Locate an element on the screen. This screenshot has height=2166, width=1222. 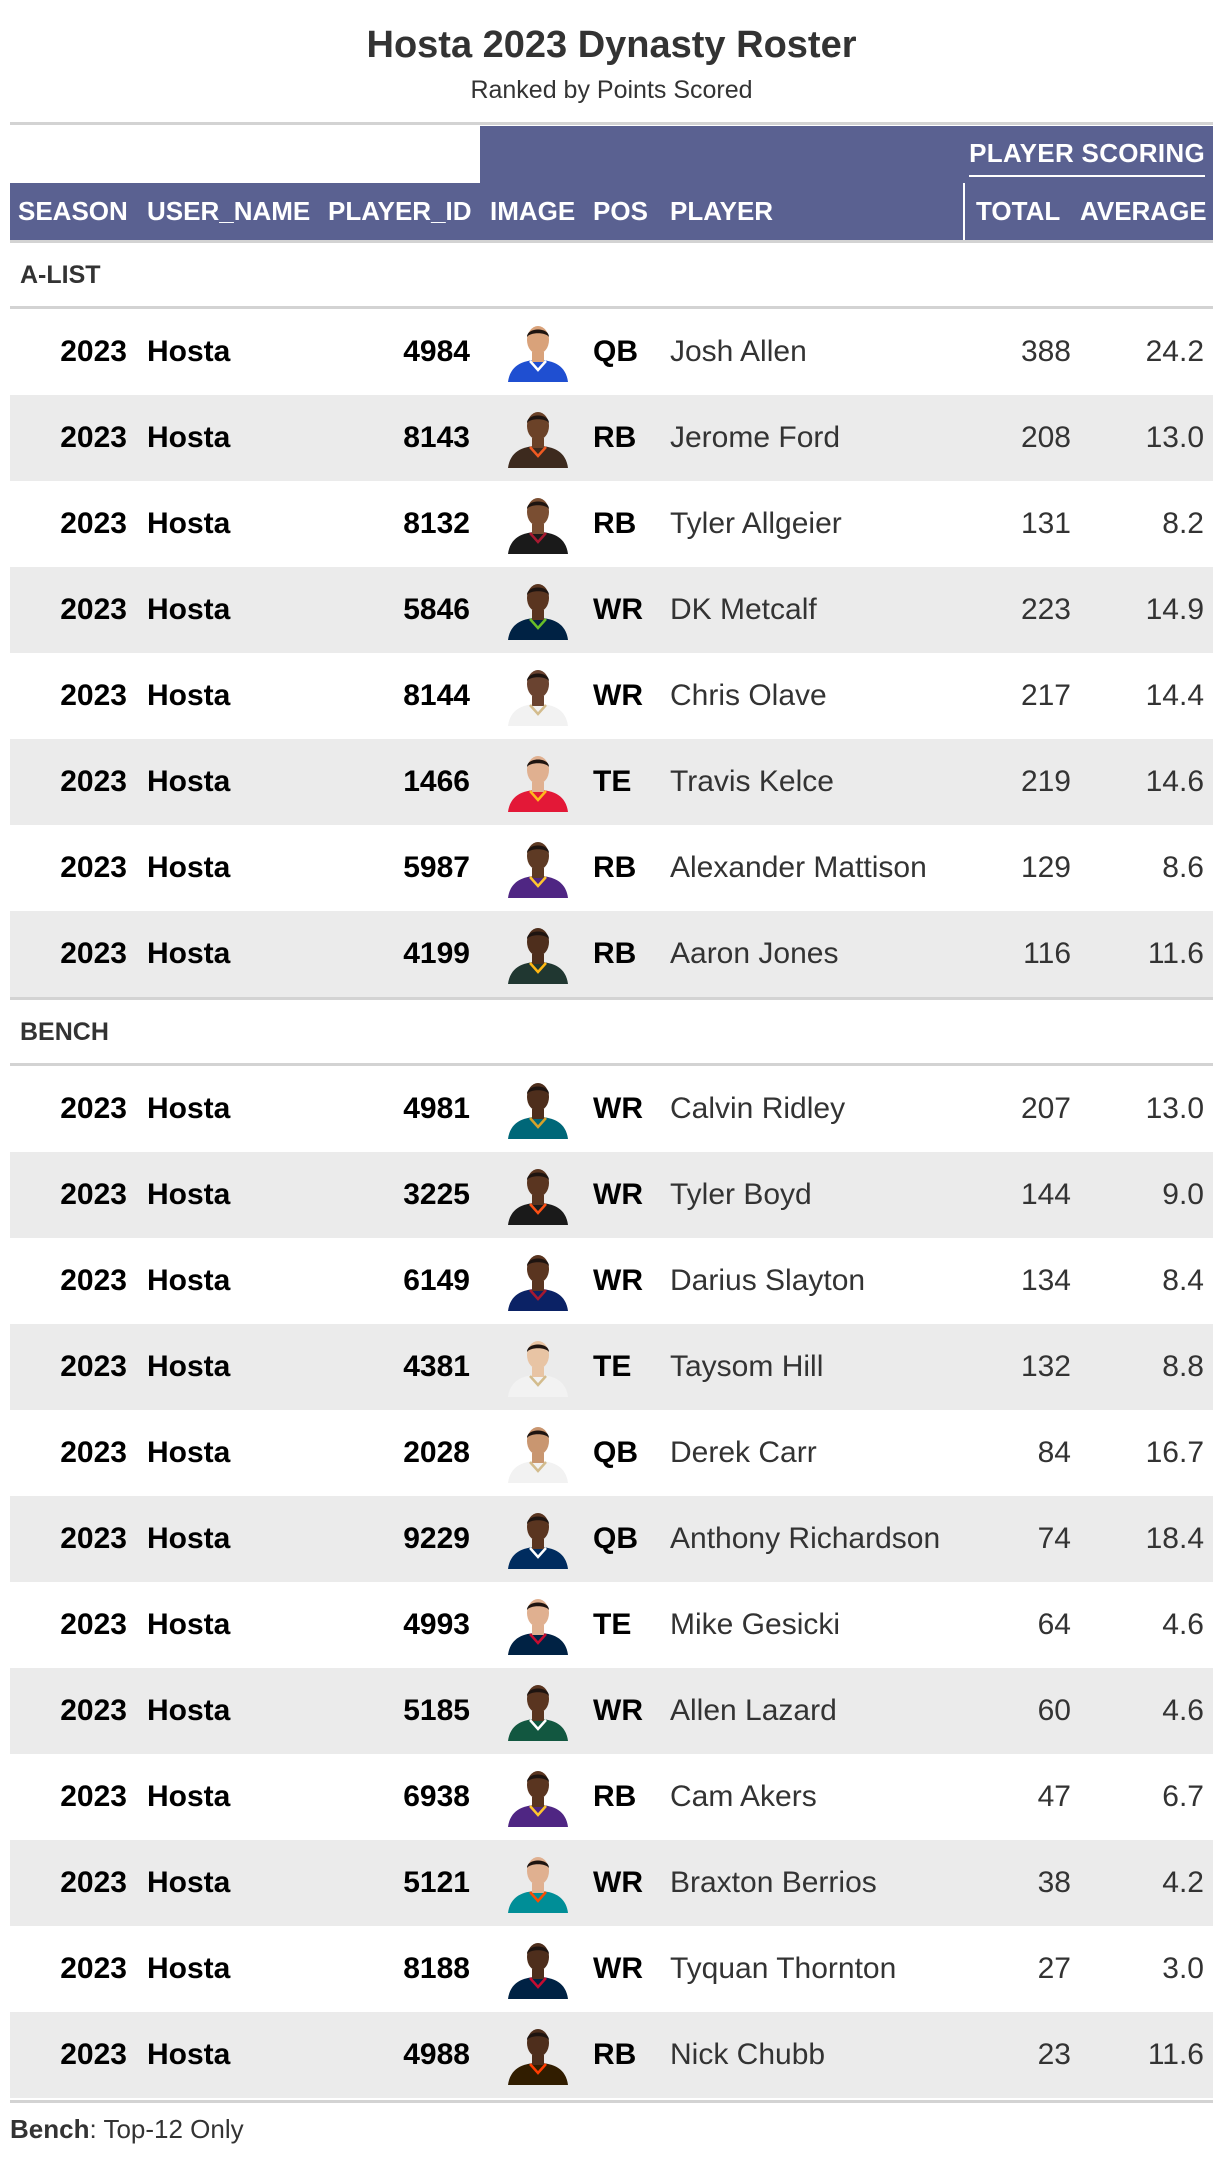
table-row: 2023 Hosta 4993 TE Mike Gesicki 64 4.6 is located at coordinates (611, 1625).